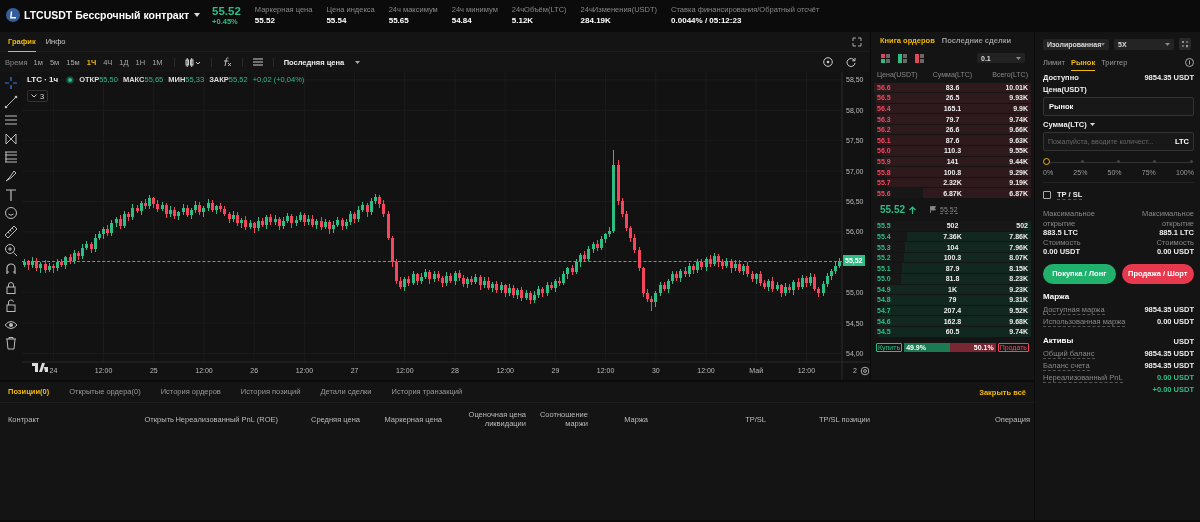 The width and height of the screenshot is (1200, 522). Describe the element at coordinates (707, 20) in the screenshot. I see `stat-value: 0.0044% / 05:12:23` at that location.